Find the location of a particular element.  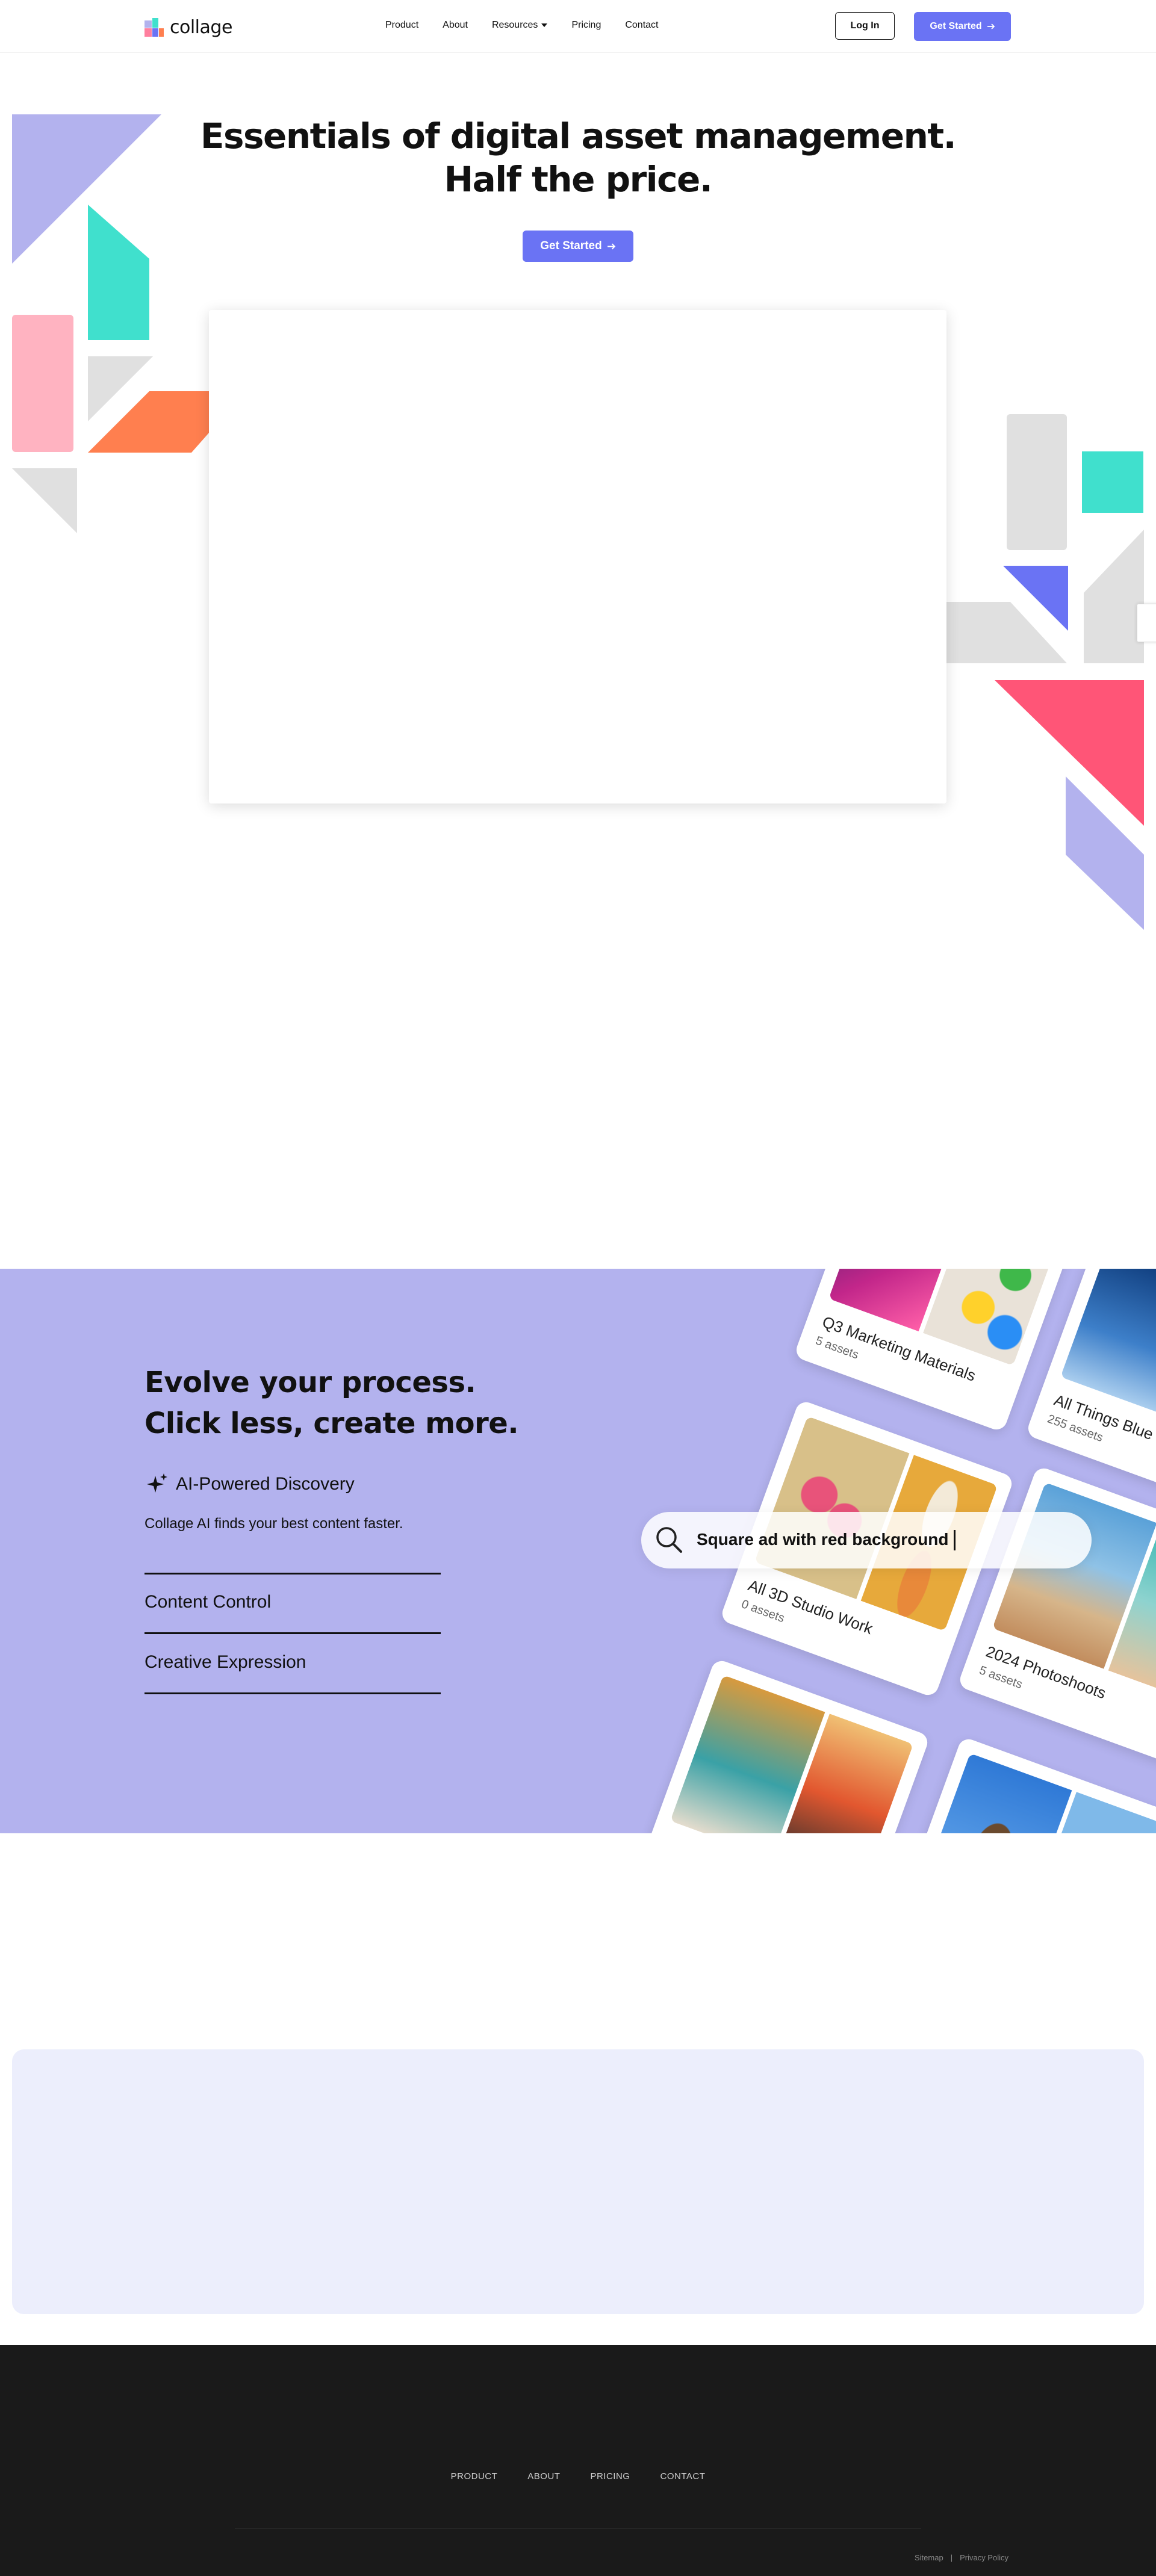

content-control-label: Content Control is located at coordinates (208, 1602).